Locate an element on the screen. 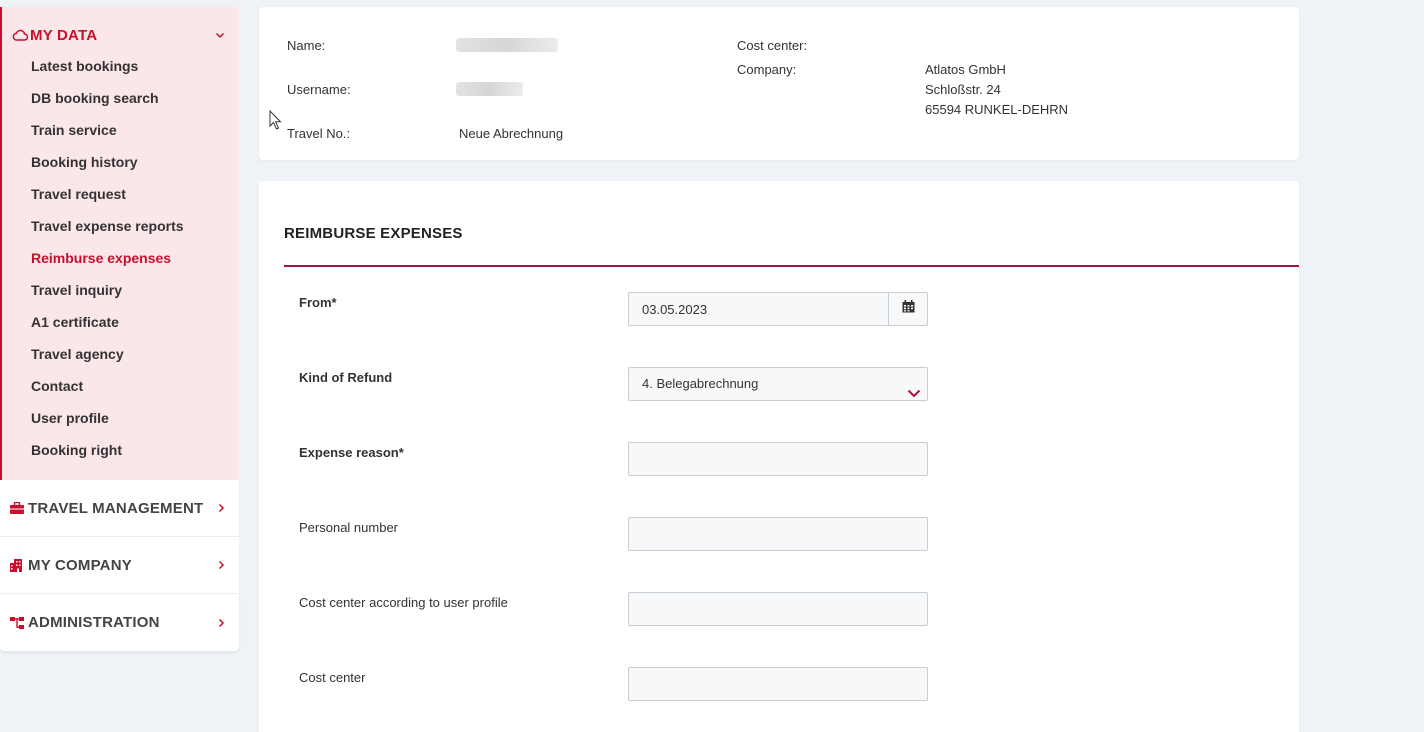  personal-number-label: Personal number is located at coordinates (348, 527).